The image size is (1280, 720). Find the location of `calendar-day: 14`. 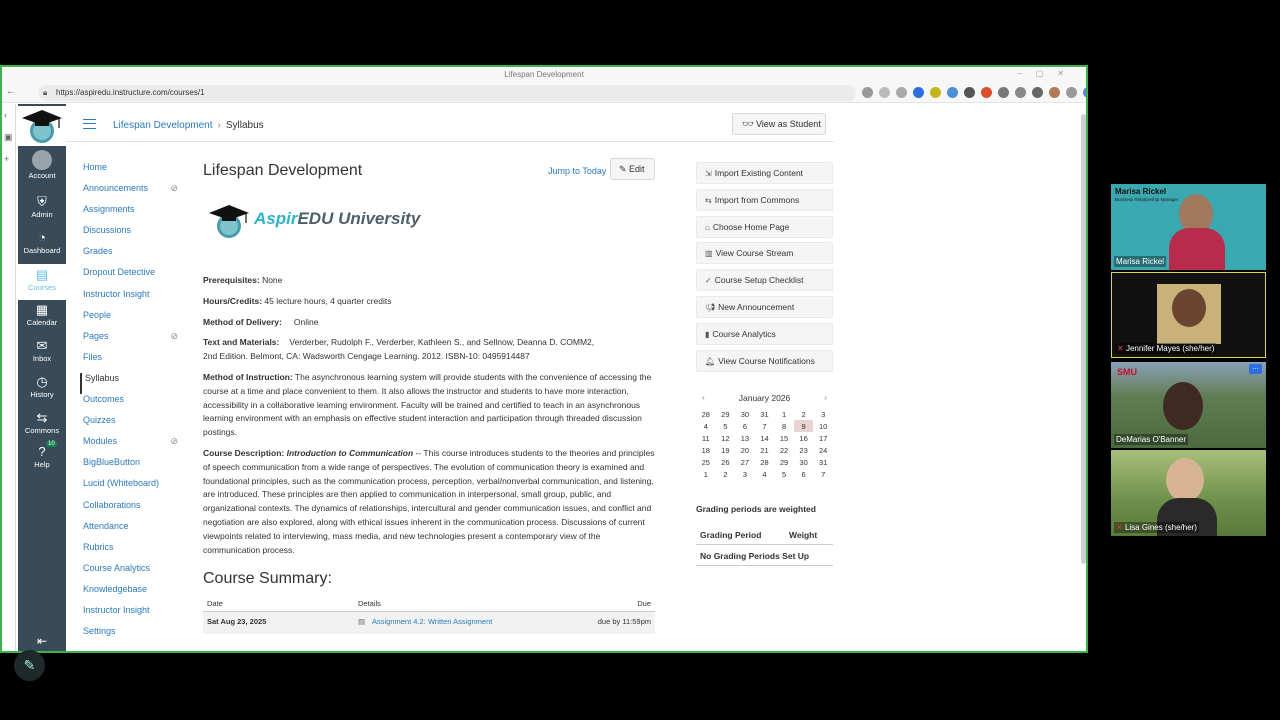

calendar-day: 14 is located at coordinates (765, 438).